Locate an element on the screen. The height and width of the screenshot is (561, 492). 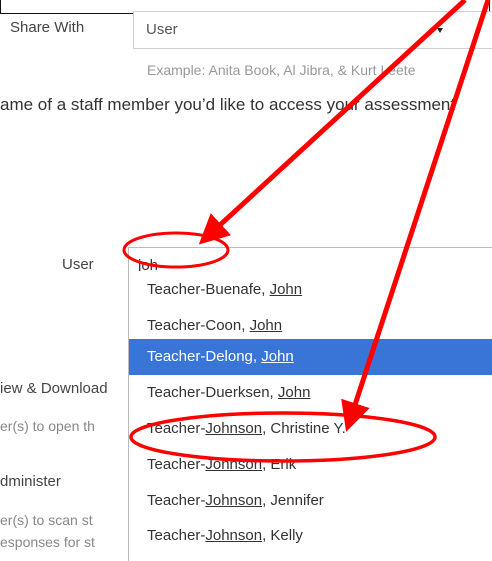
share-with-label: Share With is located at coordinates (47, 27).